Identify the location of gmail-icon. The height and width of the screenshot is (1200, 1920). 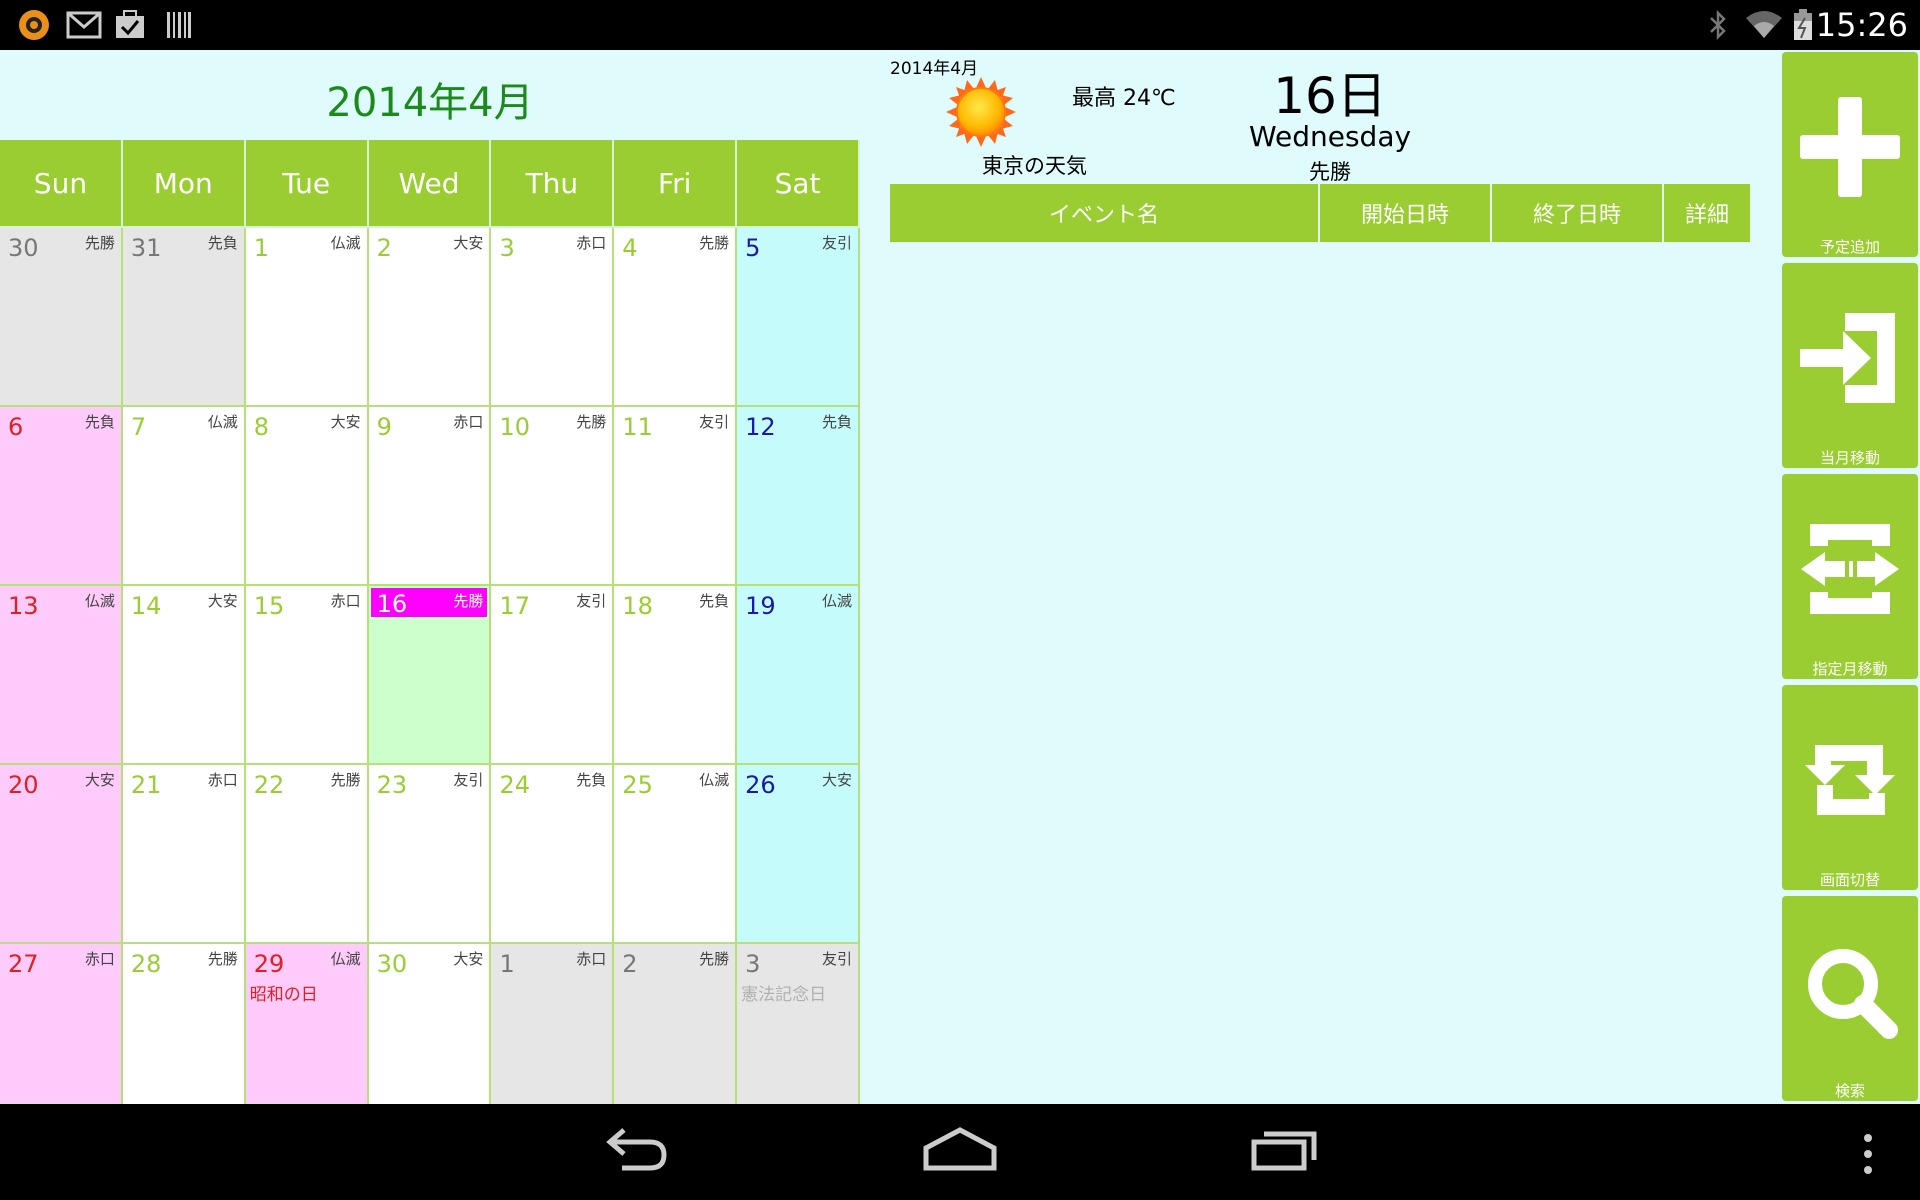
(84, 25).